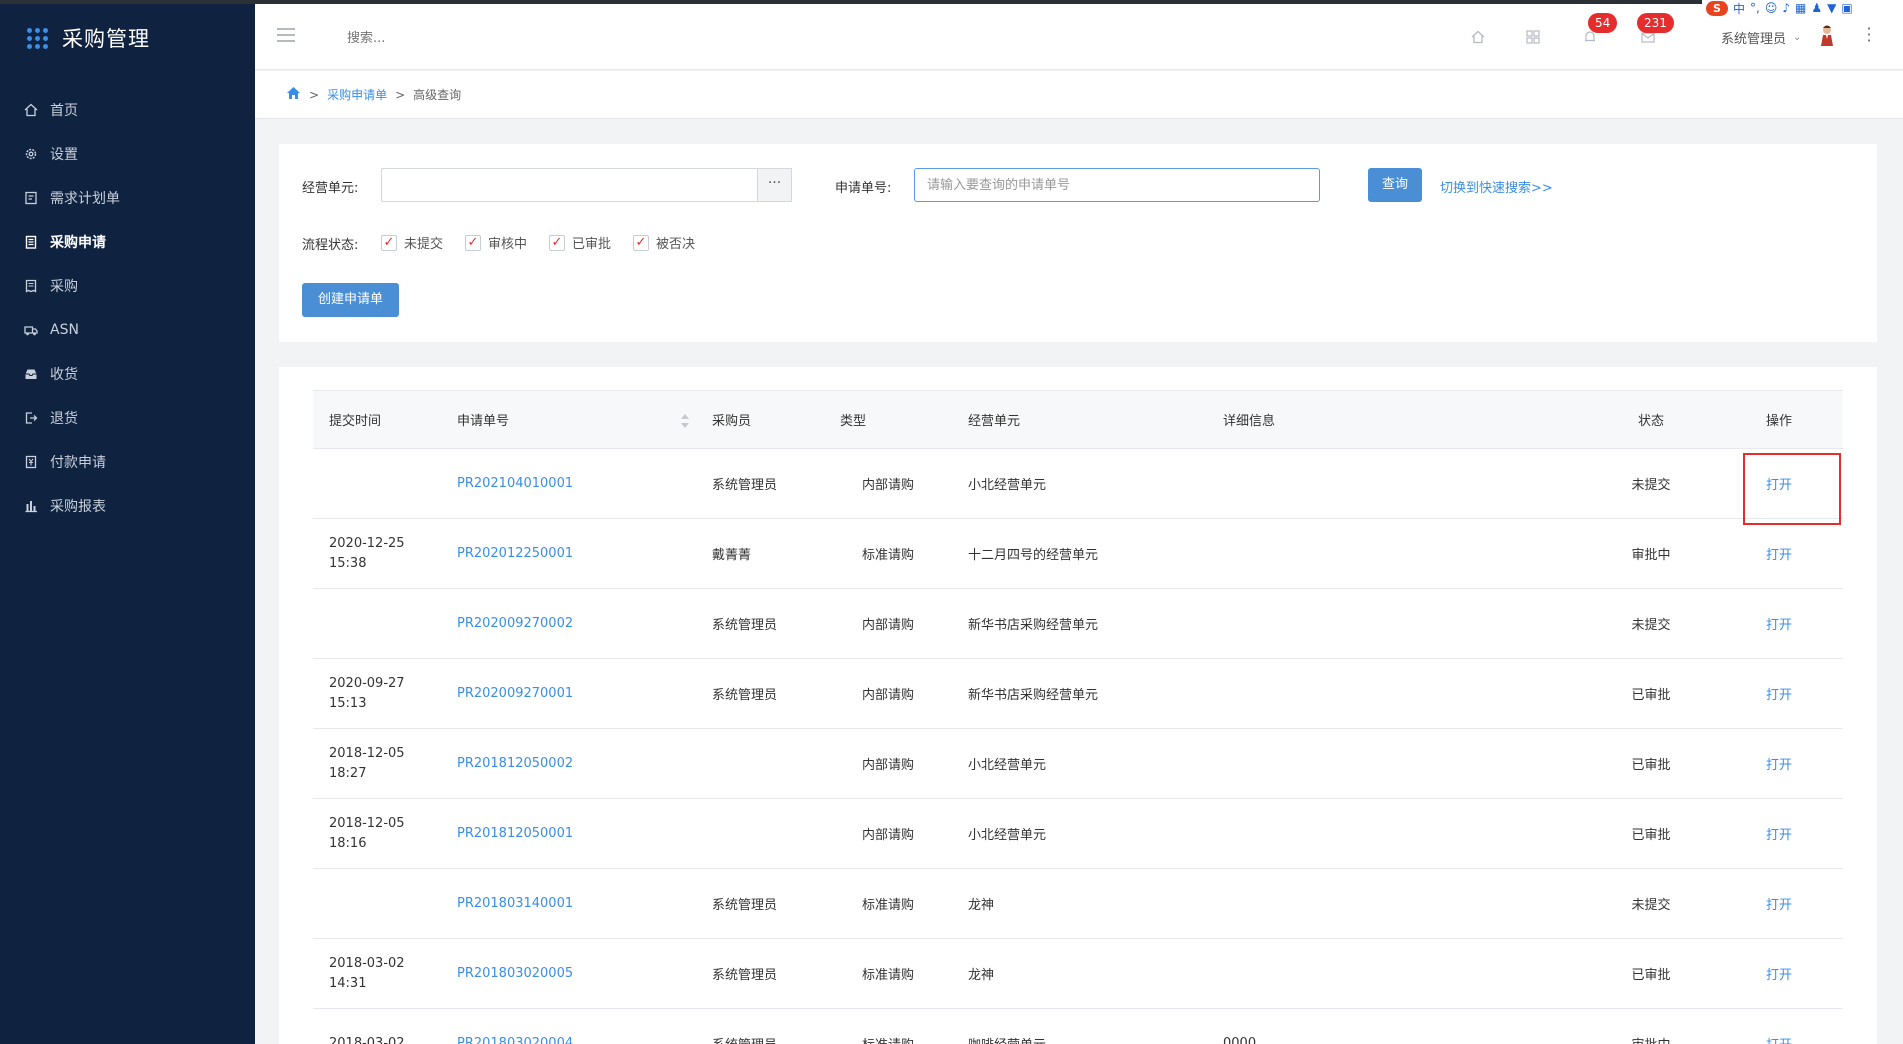 The width and height of the screenshot is (1903, 1044). I want to click on request-no-input, so click(1117, 185).